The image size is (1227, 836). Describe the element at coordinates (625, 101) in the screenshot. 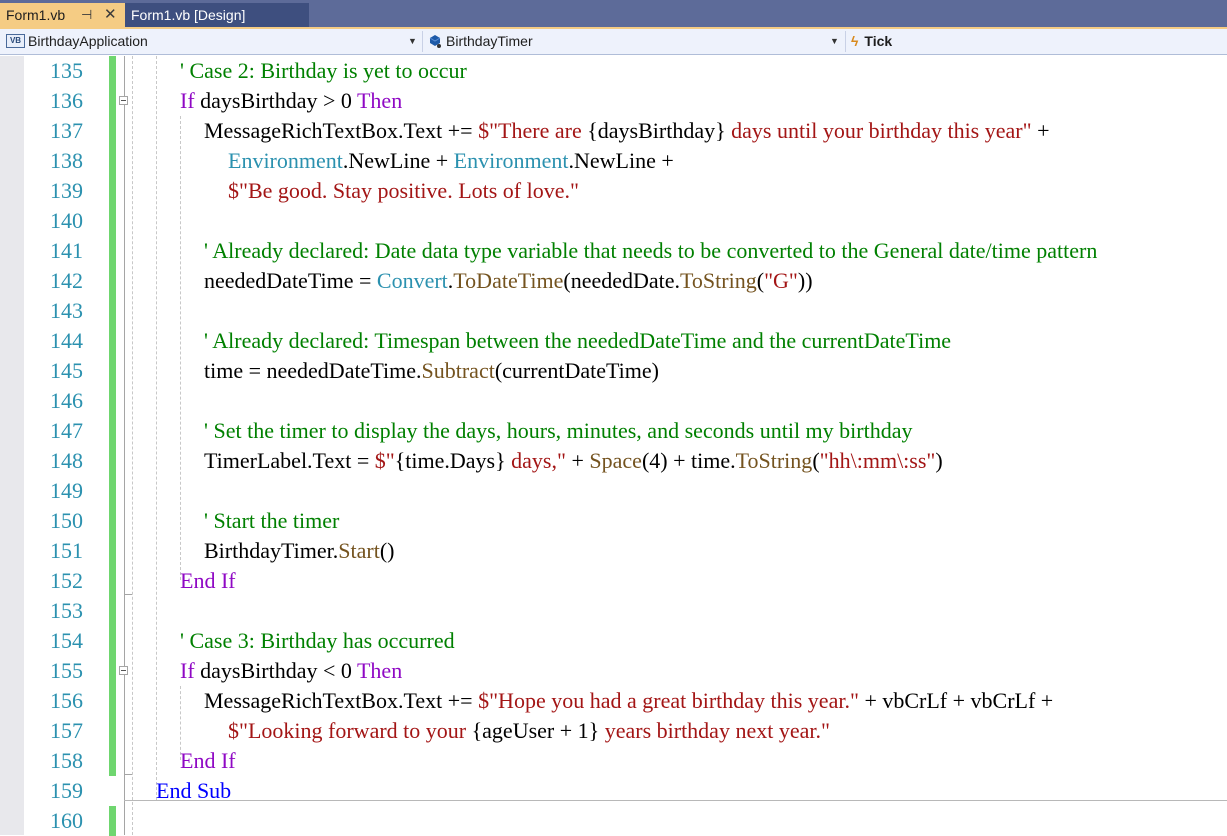

I see `code-line: 136 If daysBirthday > 0 Then` at that location.